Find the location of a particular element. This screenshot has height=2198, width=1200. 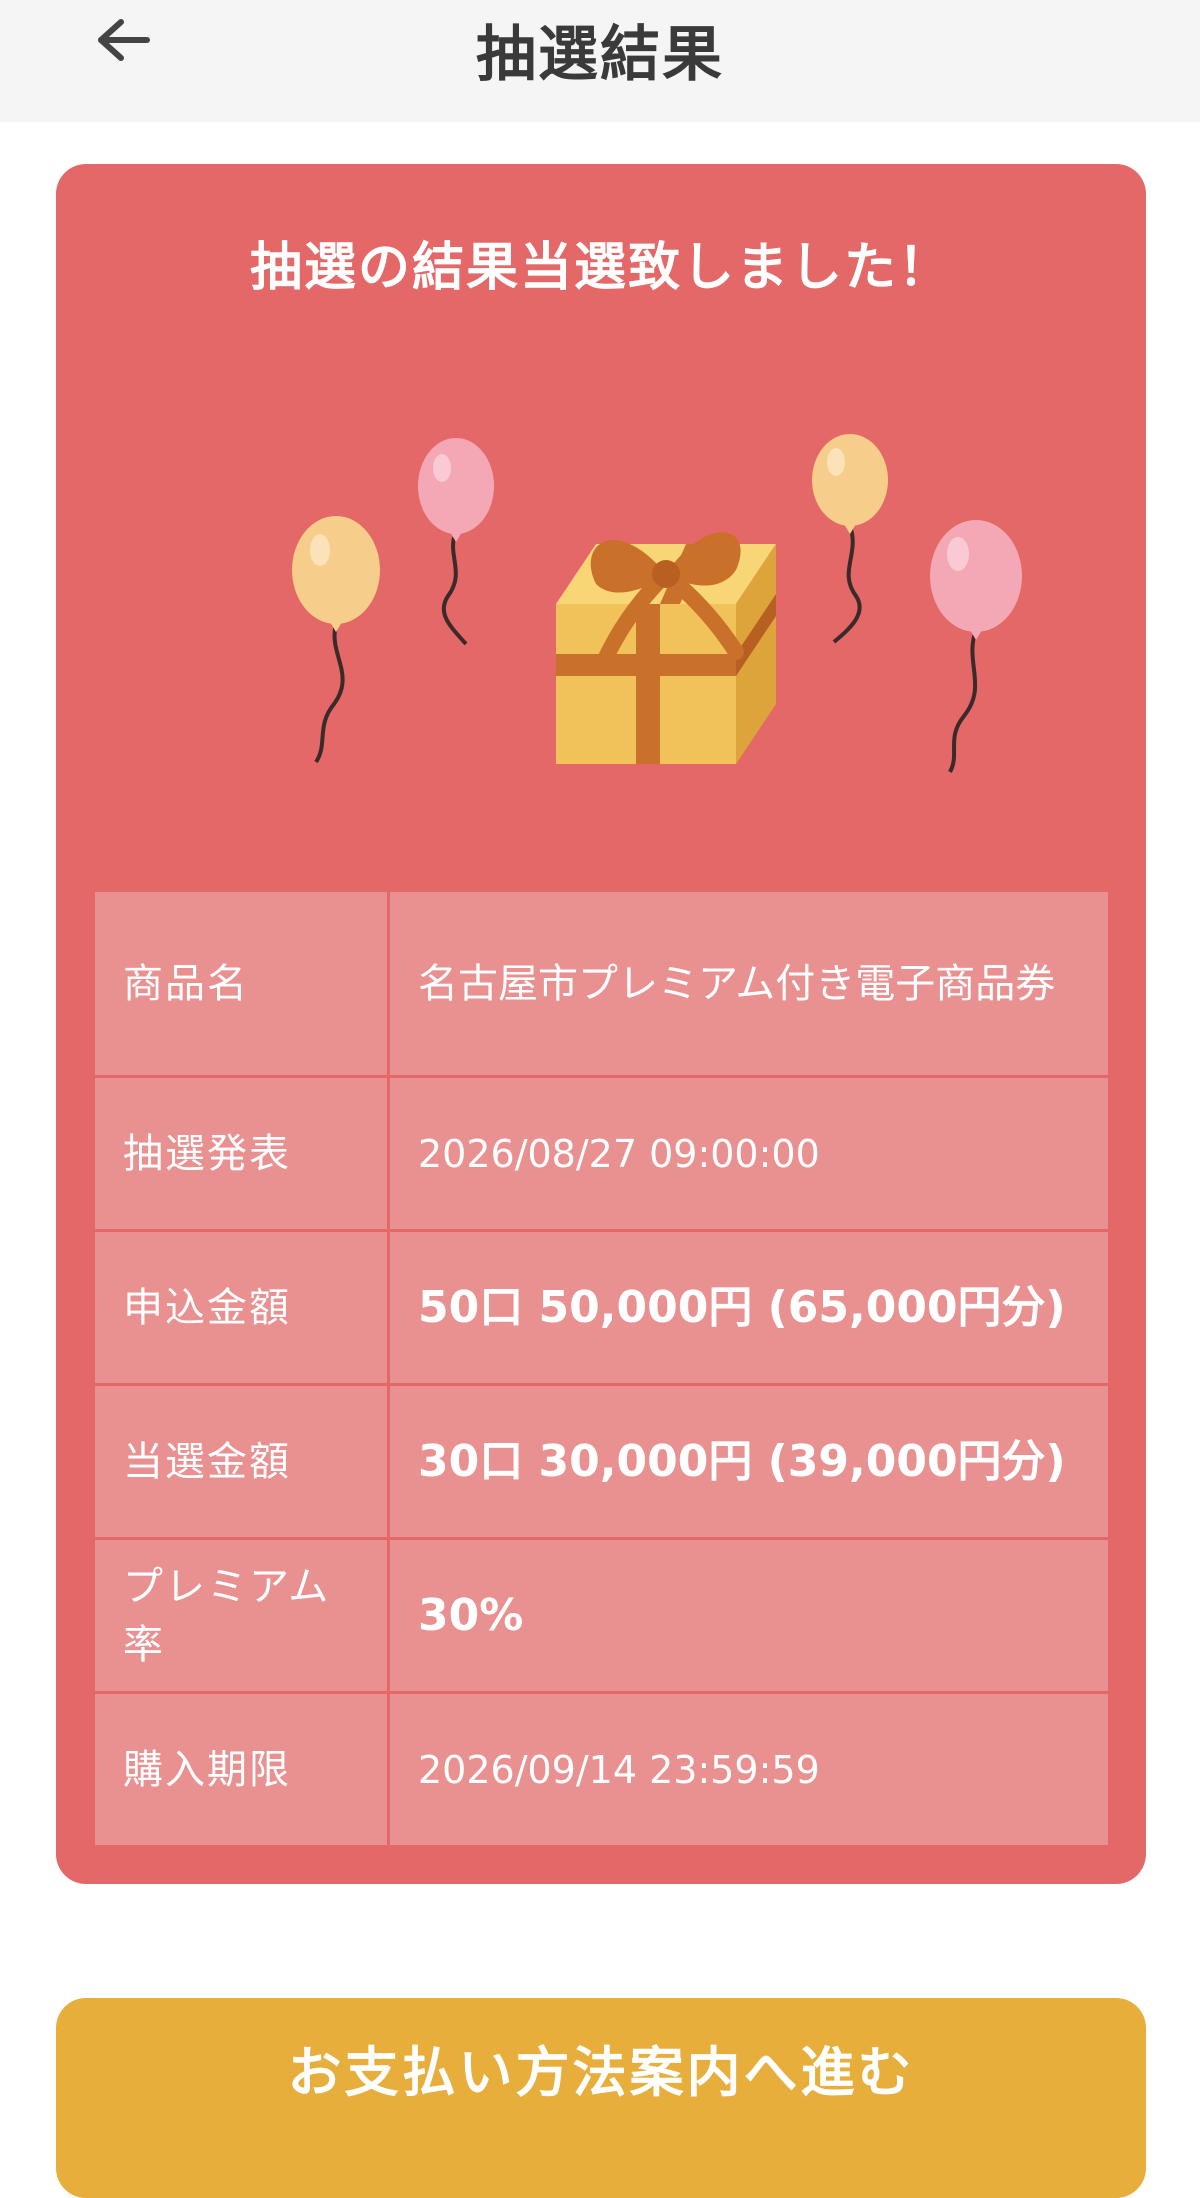

result-heading: 抽選の結果当選致しました！ is located at coordinates (600, 268).